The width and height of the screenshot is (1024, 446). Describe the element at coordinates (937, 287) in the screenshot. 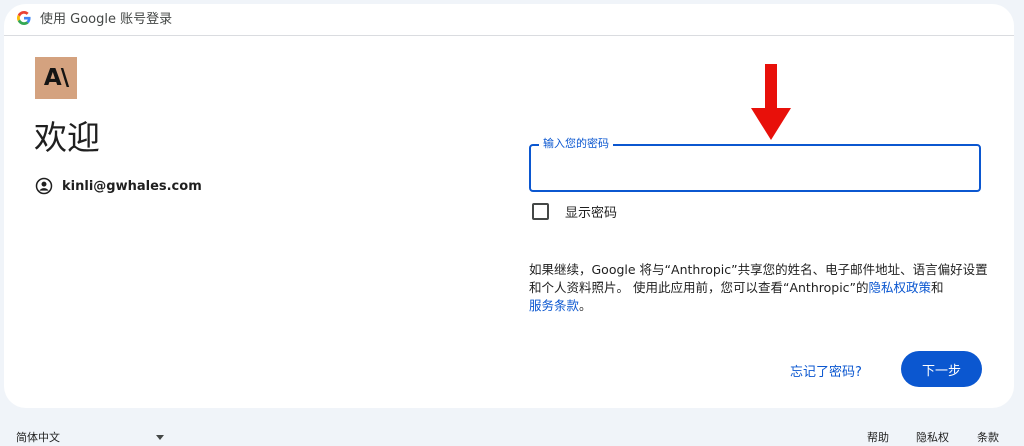

I see `disclaimer-conjunction: 和` at that location.